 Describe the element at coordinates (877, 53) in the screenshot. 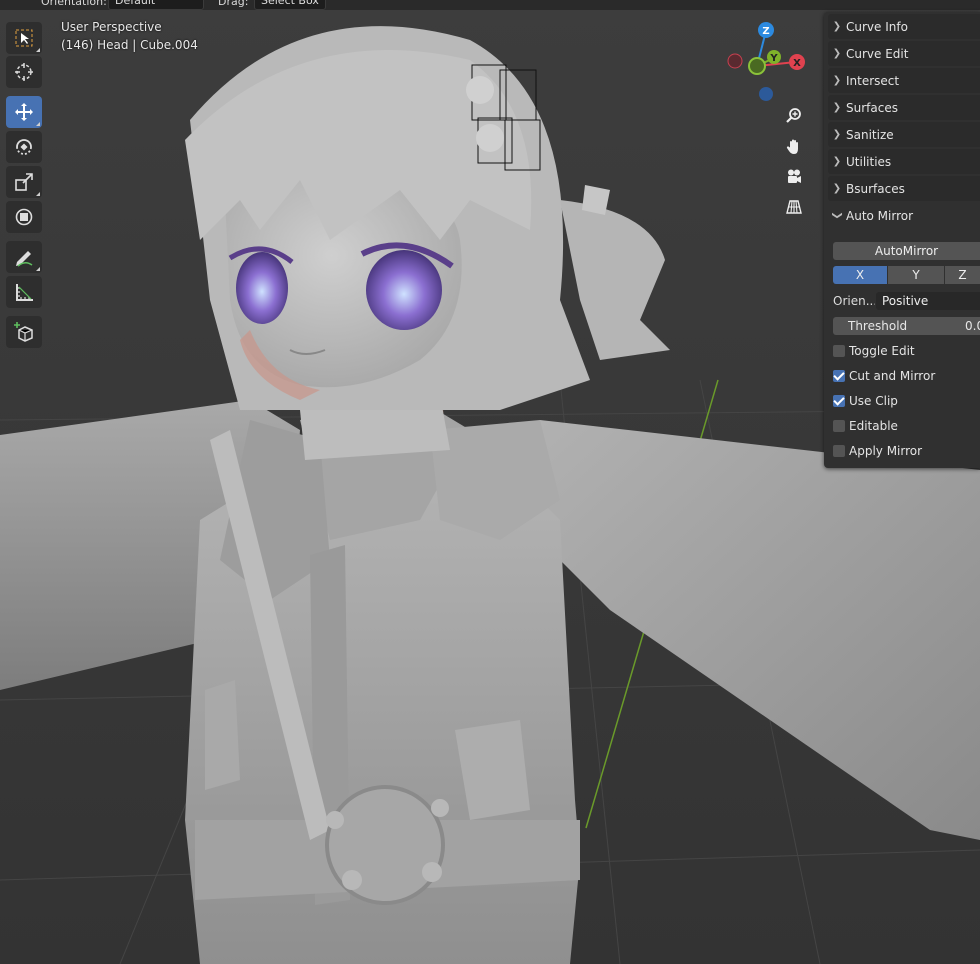

I see `panel-label: Curve Edit` at that location.